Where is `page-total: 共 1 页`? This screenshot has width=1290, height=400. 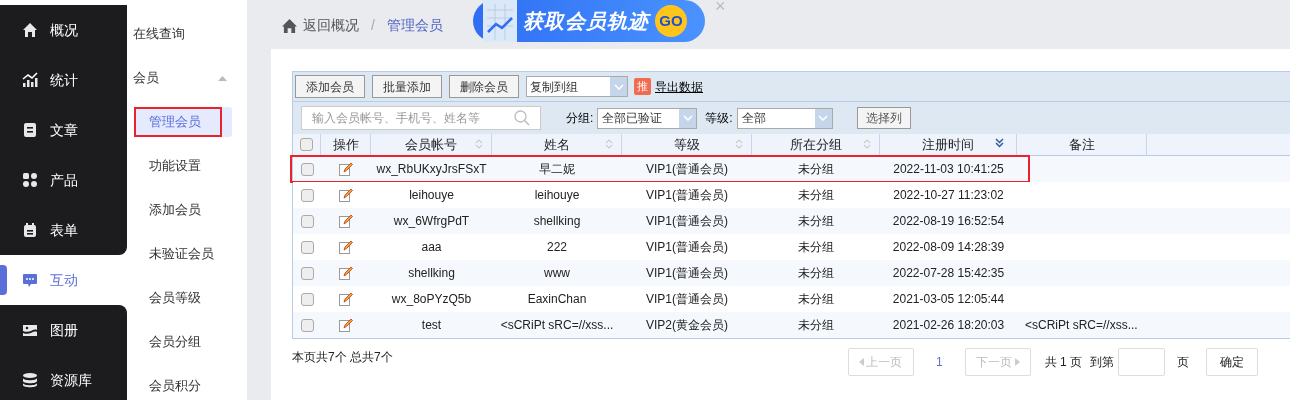
page-total: 共 1 页 is located at coordinates (1063, 362).